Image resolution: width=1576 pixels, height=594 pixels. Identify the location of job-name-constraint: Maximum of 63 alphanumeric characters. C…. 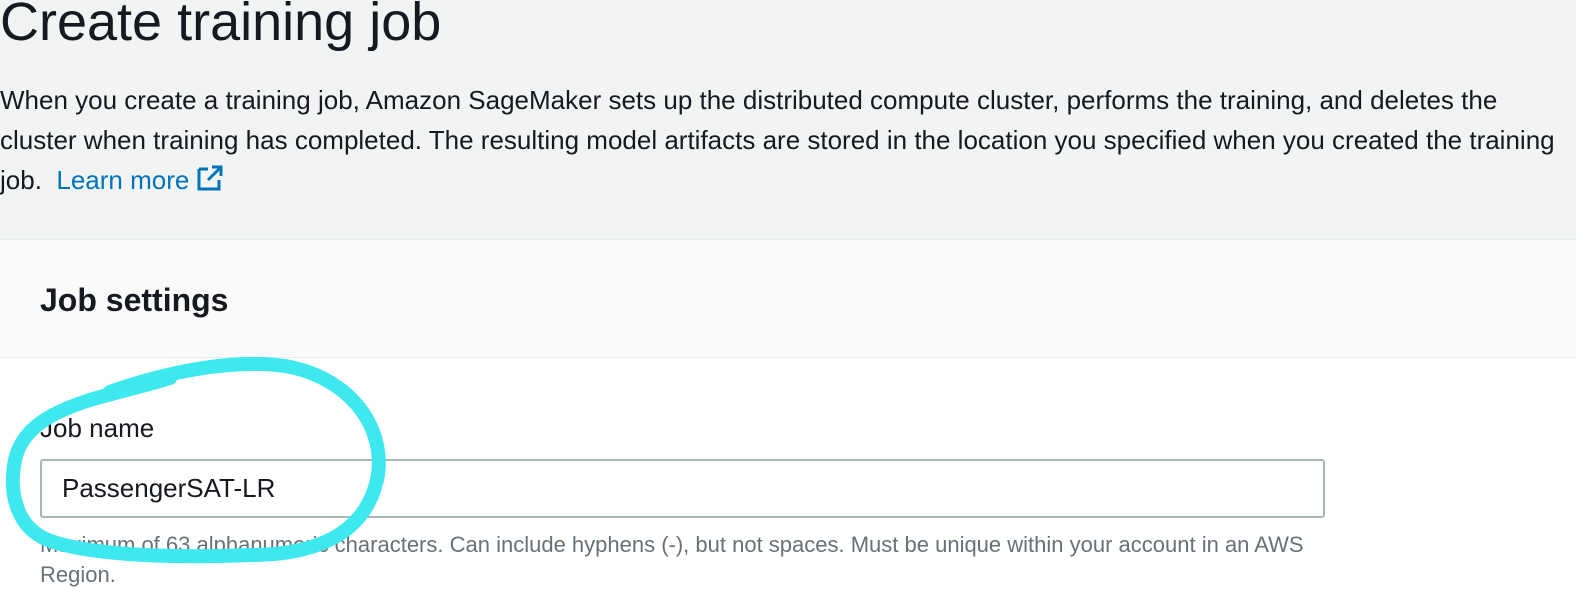
(672, 559).